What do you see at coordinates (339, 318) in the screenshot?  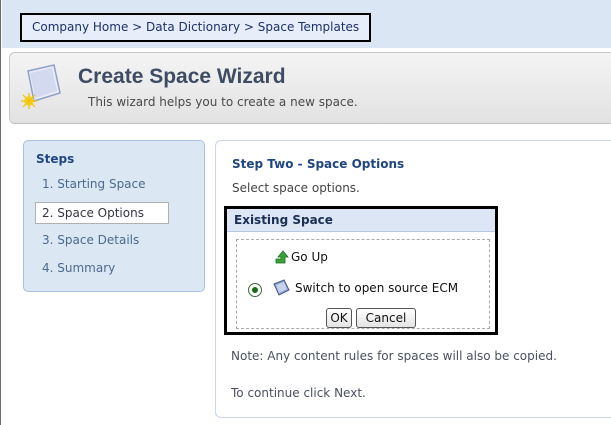 I see `ok-button: OK` at bounding box center [339, 318].